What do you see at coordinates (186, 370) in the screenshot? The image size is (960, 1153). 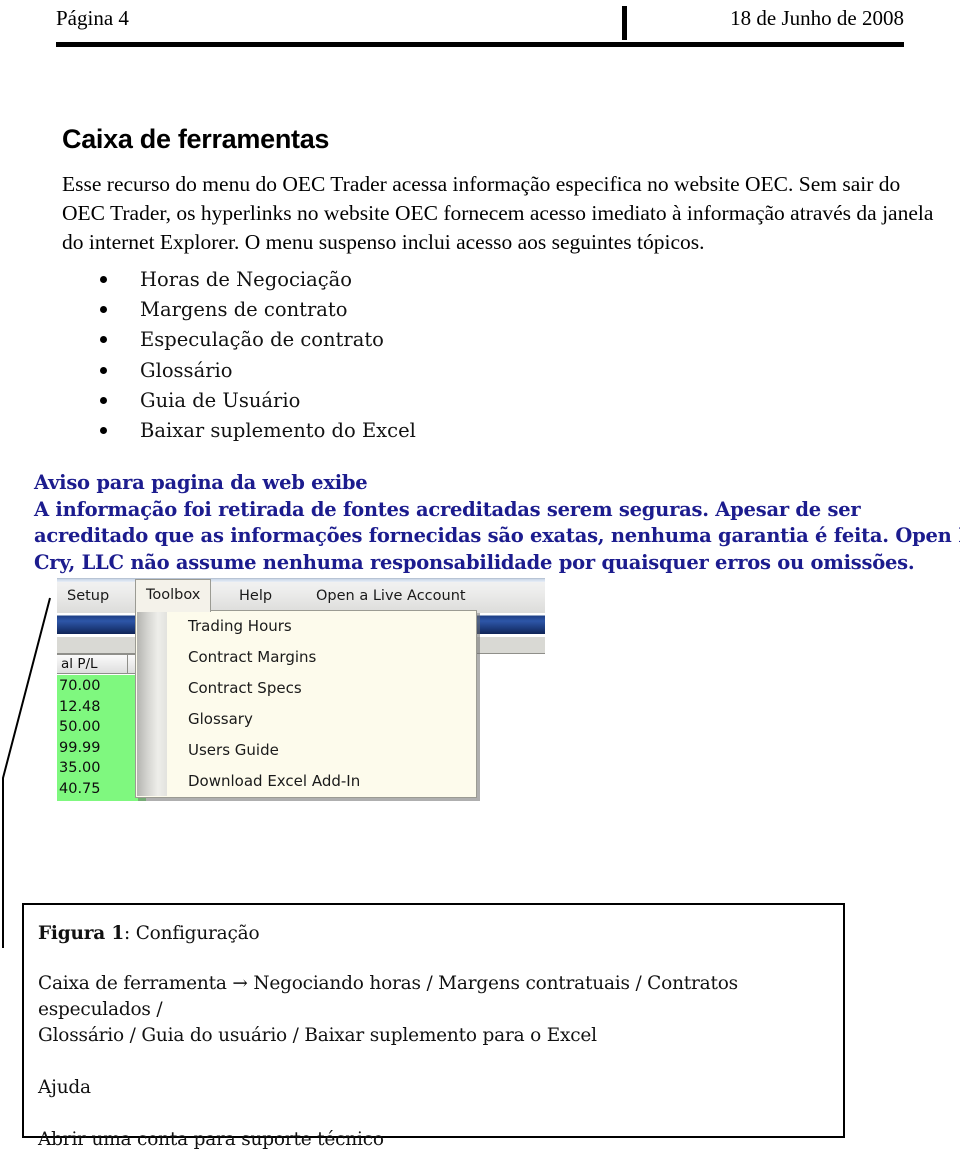 I see `list-item-label: Glossário` at bounding box center [186, 370].